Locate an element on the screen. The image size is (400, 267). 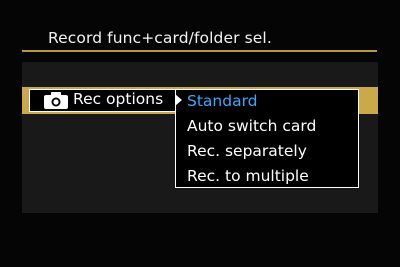
option-standard: Standard is located at coordinates (222, 101).